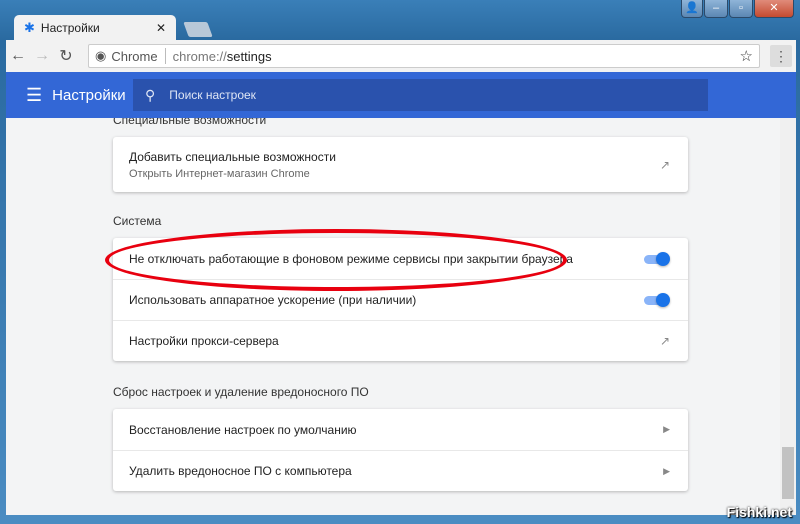  I want to click on menu-kebab-icon: ⋮, so click(781, 56).